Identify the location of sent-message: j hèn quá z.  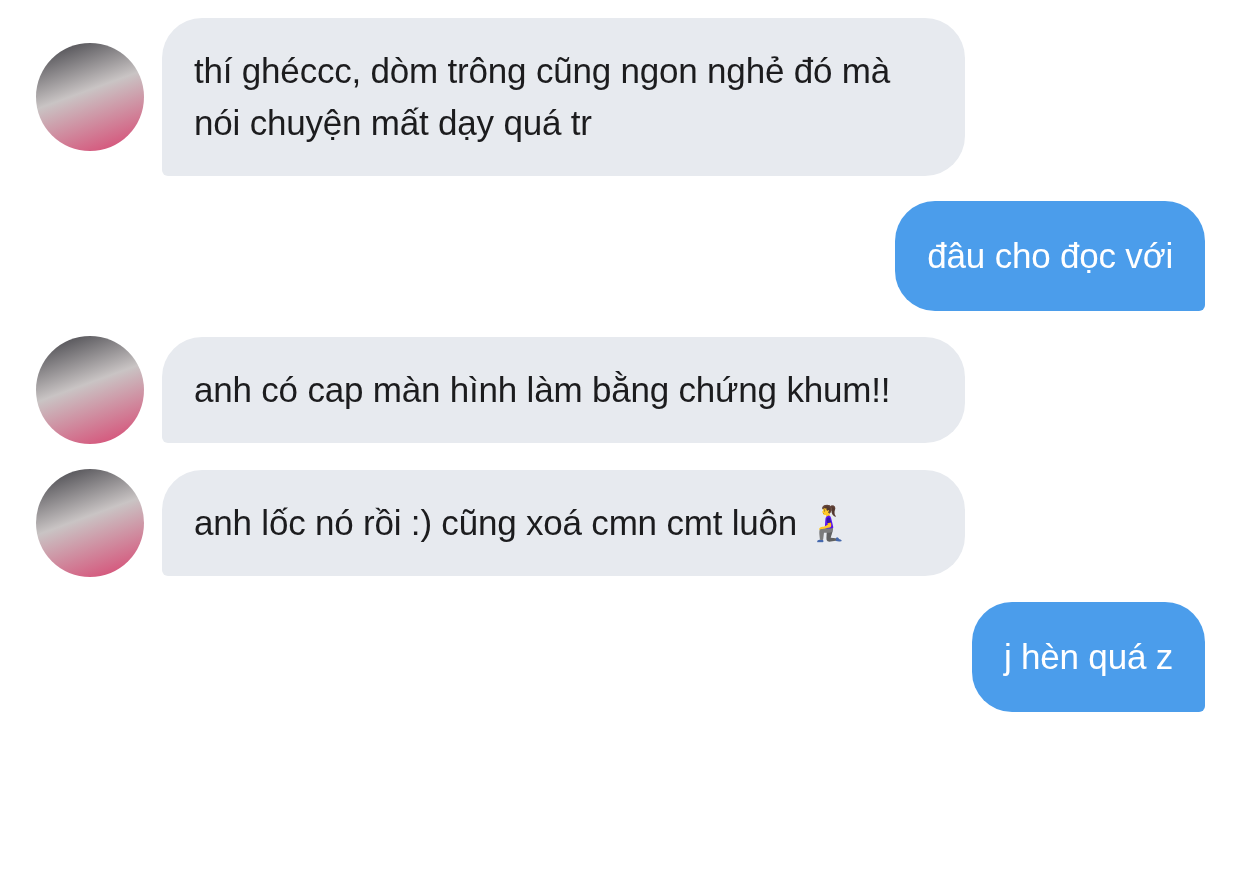
(1088, 657).